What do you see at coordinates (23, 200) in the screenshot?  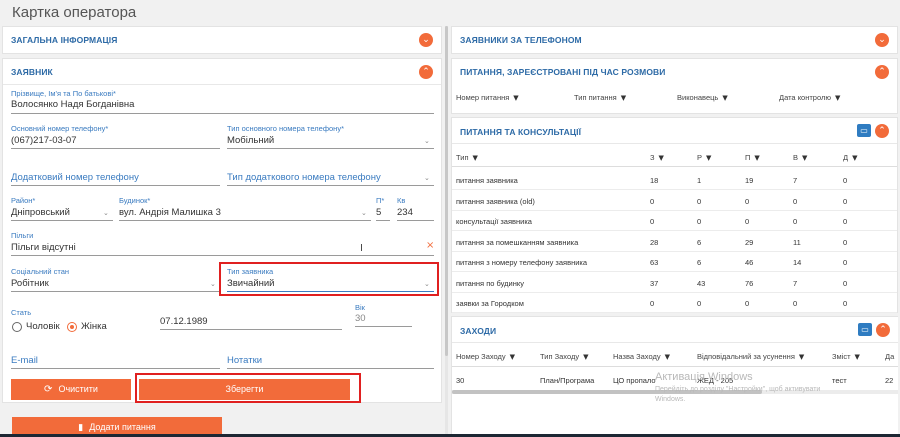 I see `district-label: Район*` at bounding box center [23, 200].